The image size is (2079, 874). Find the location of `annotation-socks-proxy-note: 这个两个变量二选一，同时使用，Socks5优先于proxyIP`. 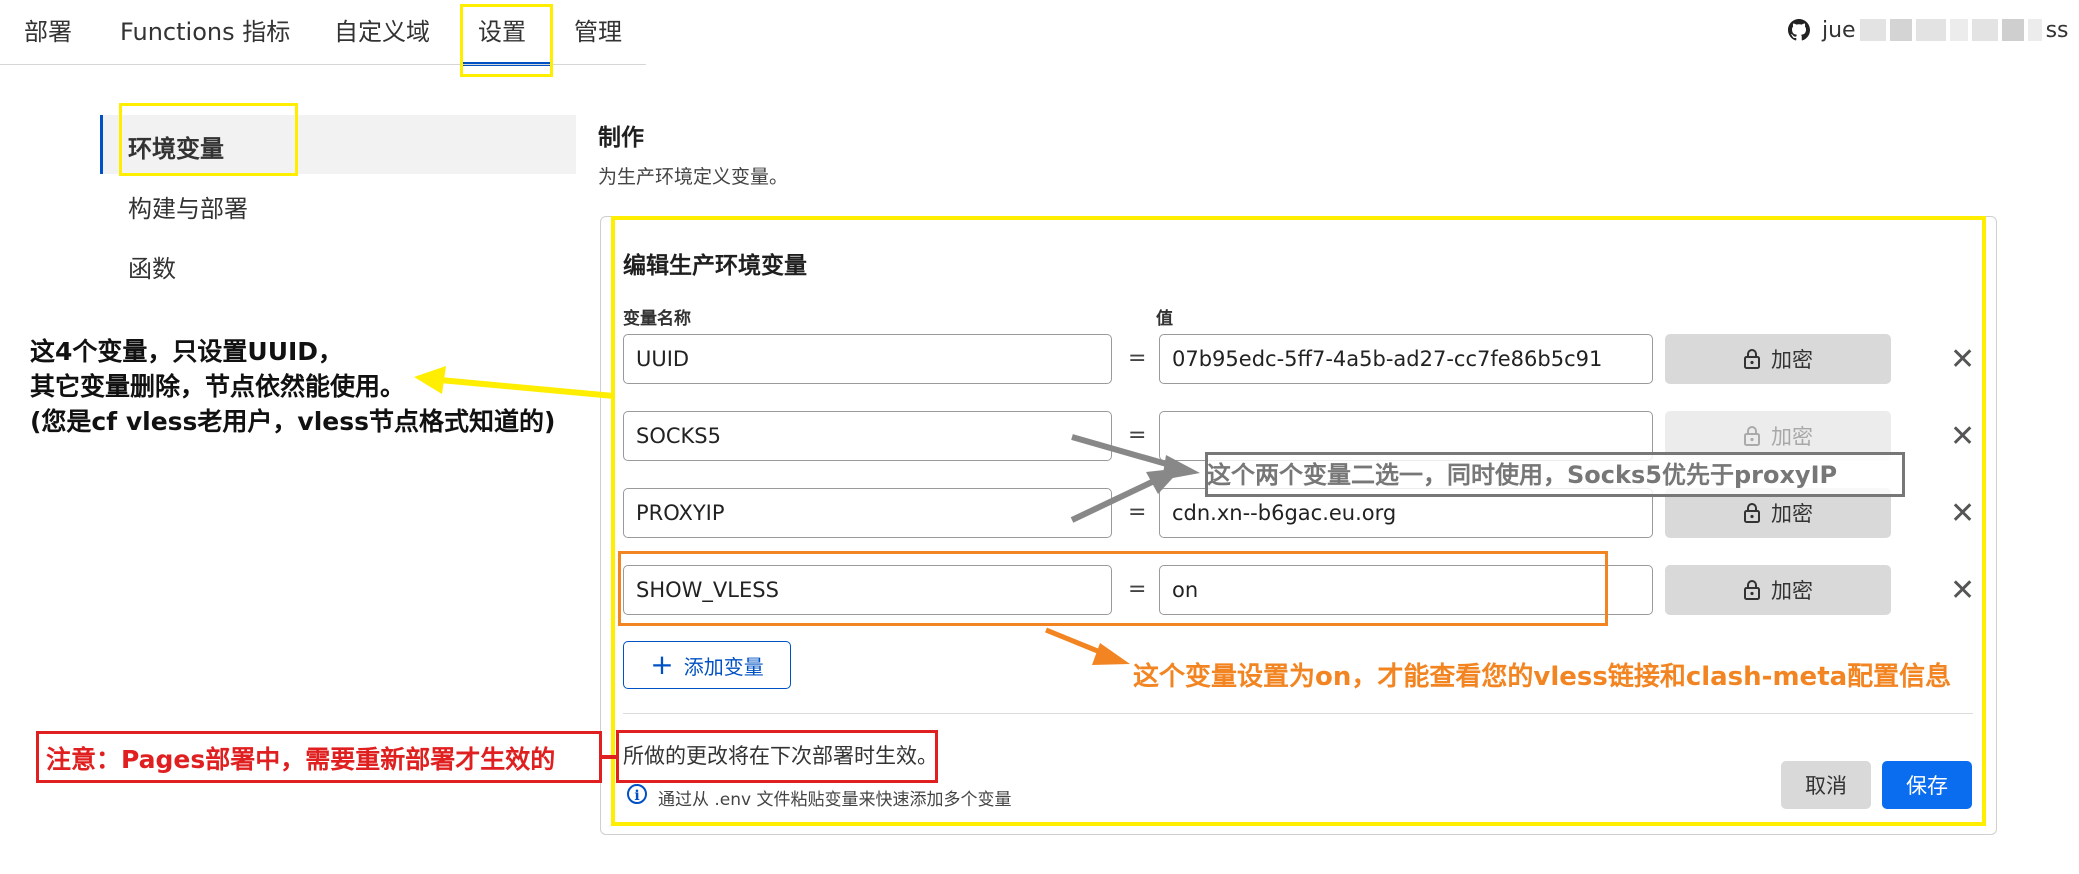

annotation-socks-proxy-note: 这个两个变量二选一，同时使用，Socks5优先于proxyIP is located at coordinates (1522, 475).